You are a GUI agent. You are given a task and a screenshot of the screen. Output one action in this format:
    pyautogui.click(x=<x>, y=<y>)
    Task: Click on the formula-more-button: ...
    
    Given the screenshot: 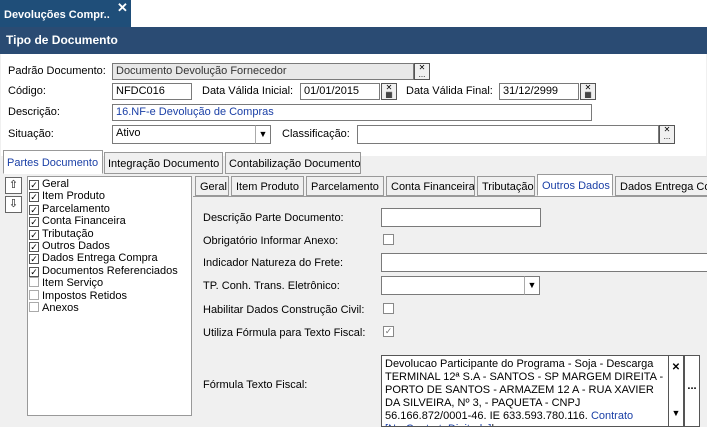 What is the action you would take?
    pyautogui.click(x=692, y=391)
    